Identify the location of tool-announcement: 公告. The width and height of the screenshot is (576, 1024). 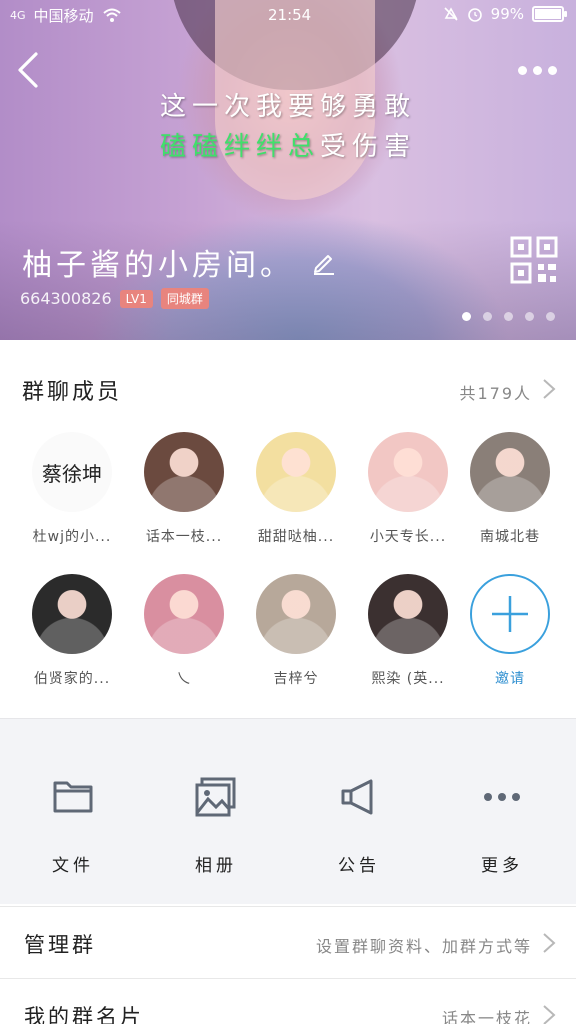
(359, 825).